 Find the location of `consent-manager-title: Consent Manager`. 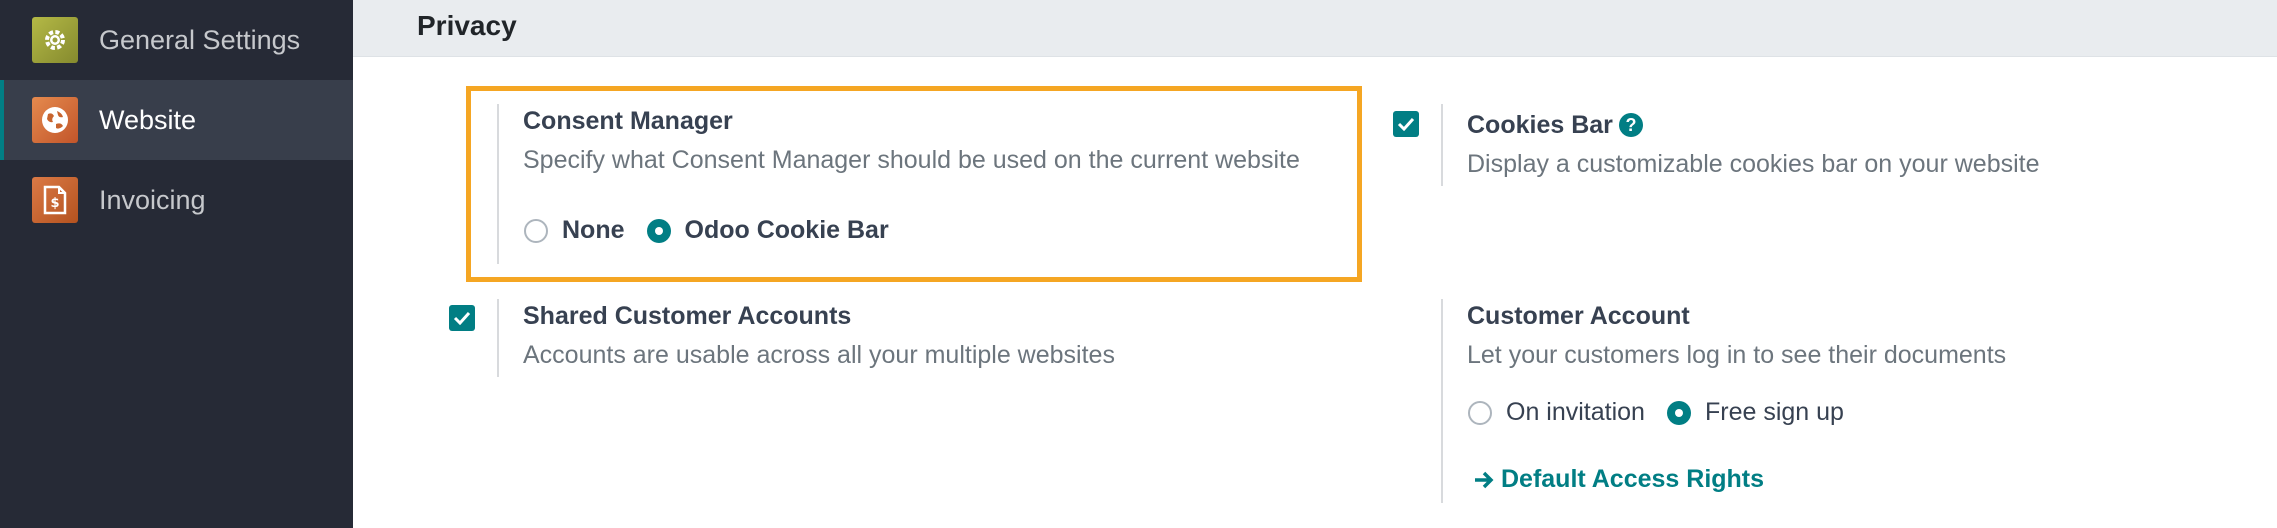

consent-manager-title: Consent Manager is located at coordinates (628, 121).